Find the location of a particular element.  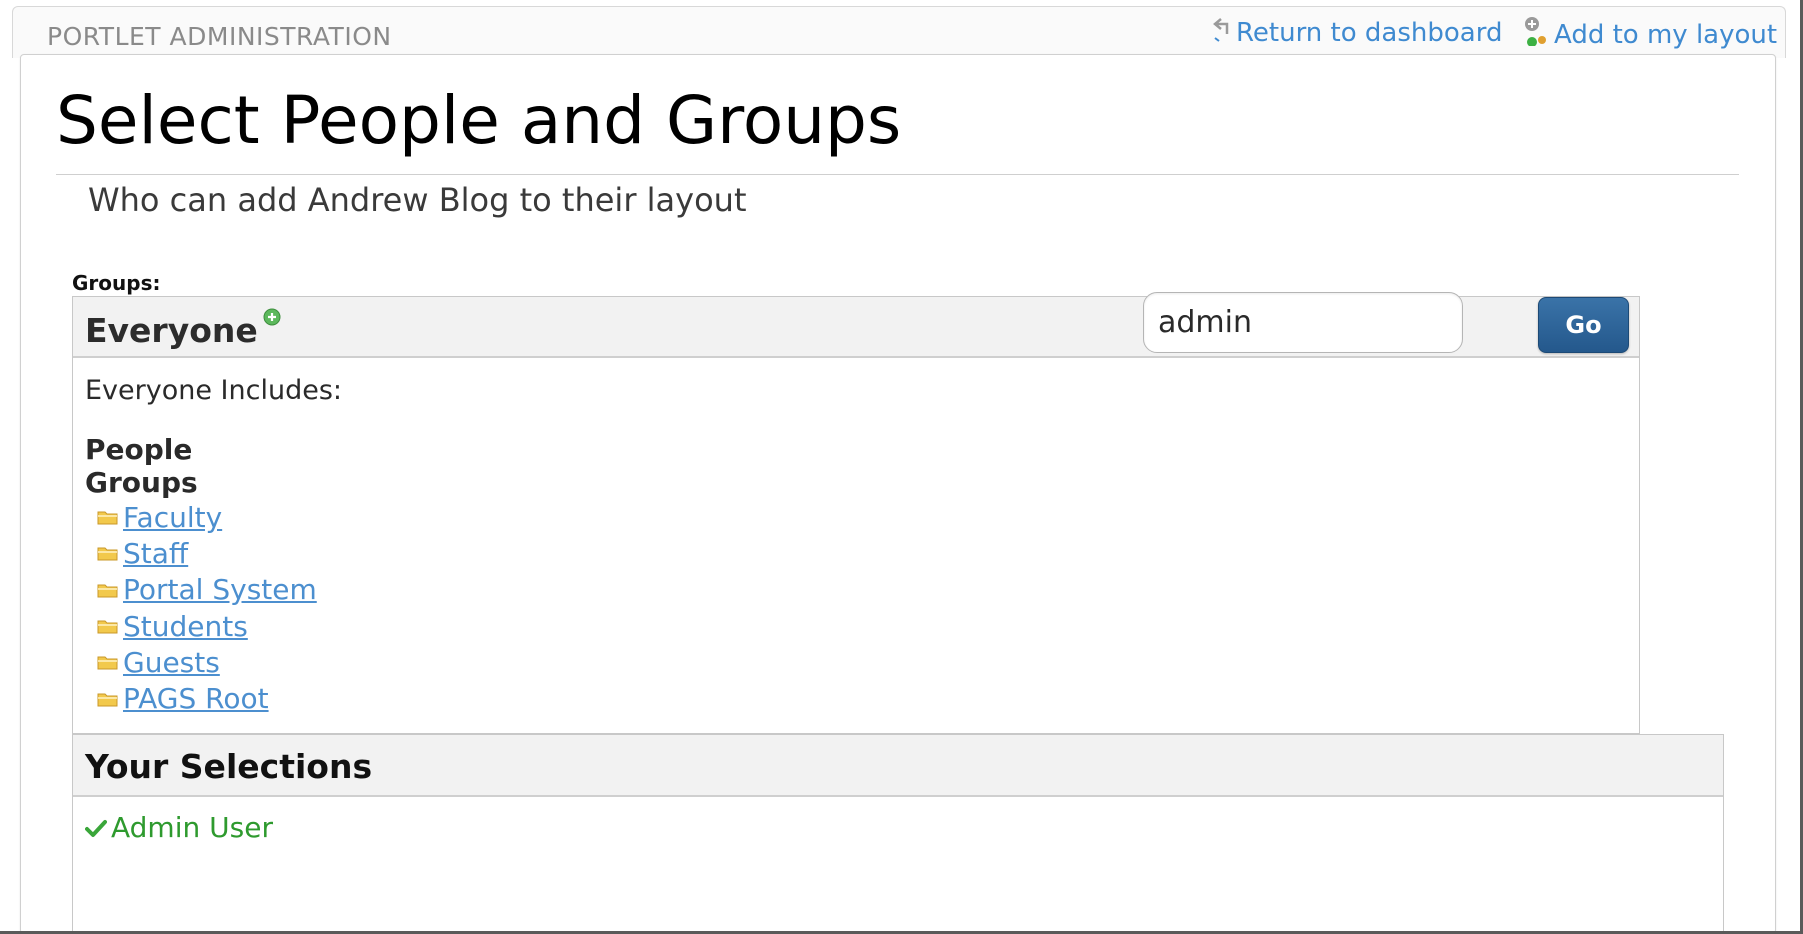

group-link: Portal System is located at coordinates (220, 589).